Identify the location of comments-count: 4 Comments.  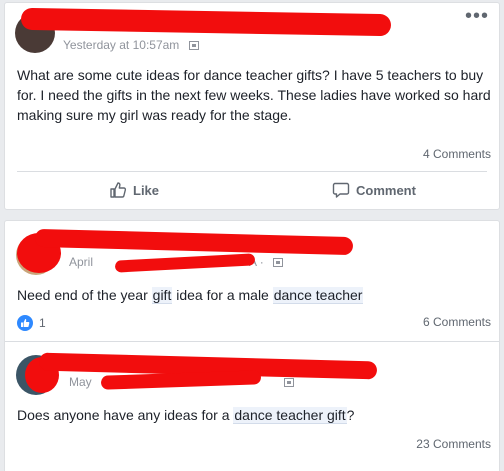
(457, 154).